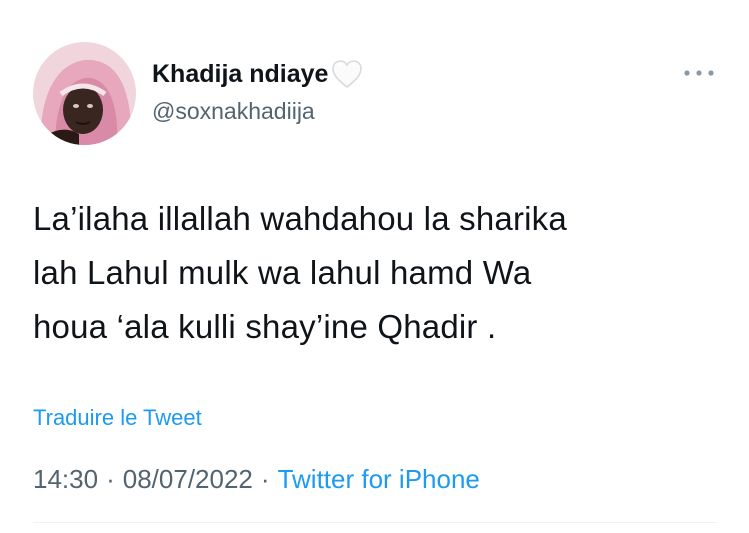 The height and width of the screenshot is (533, 749). Describe the element at coordinates (375, 522) in the screenshot. I see `divider` at that location.